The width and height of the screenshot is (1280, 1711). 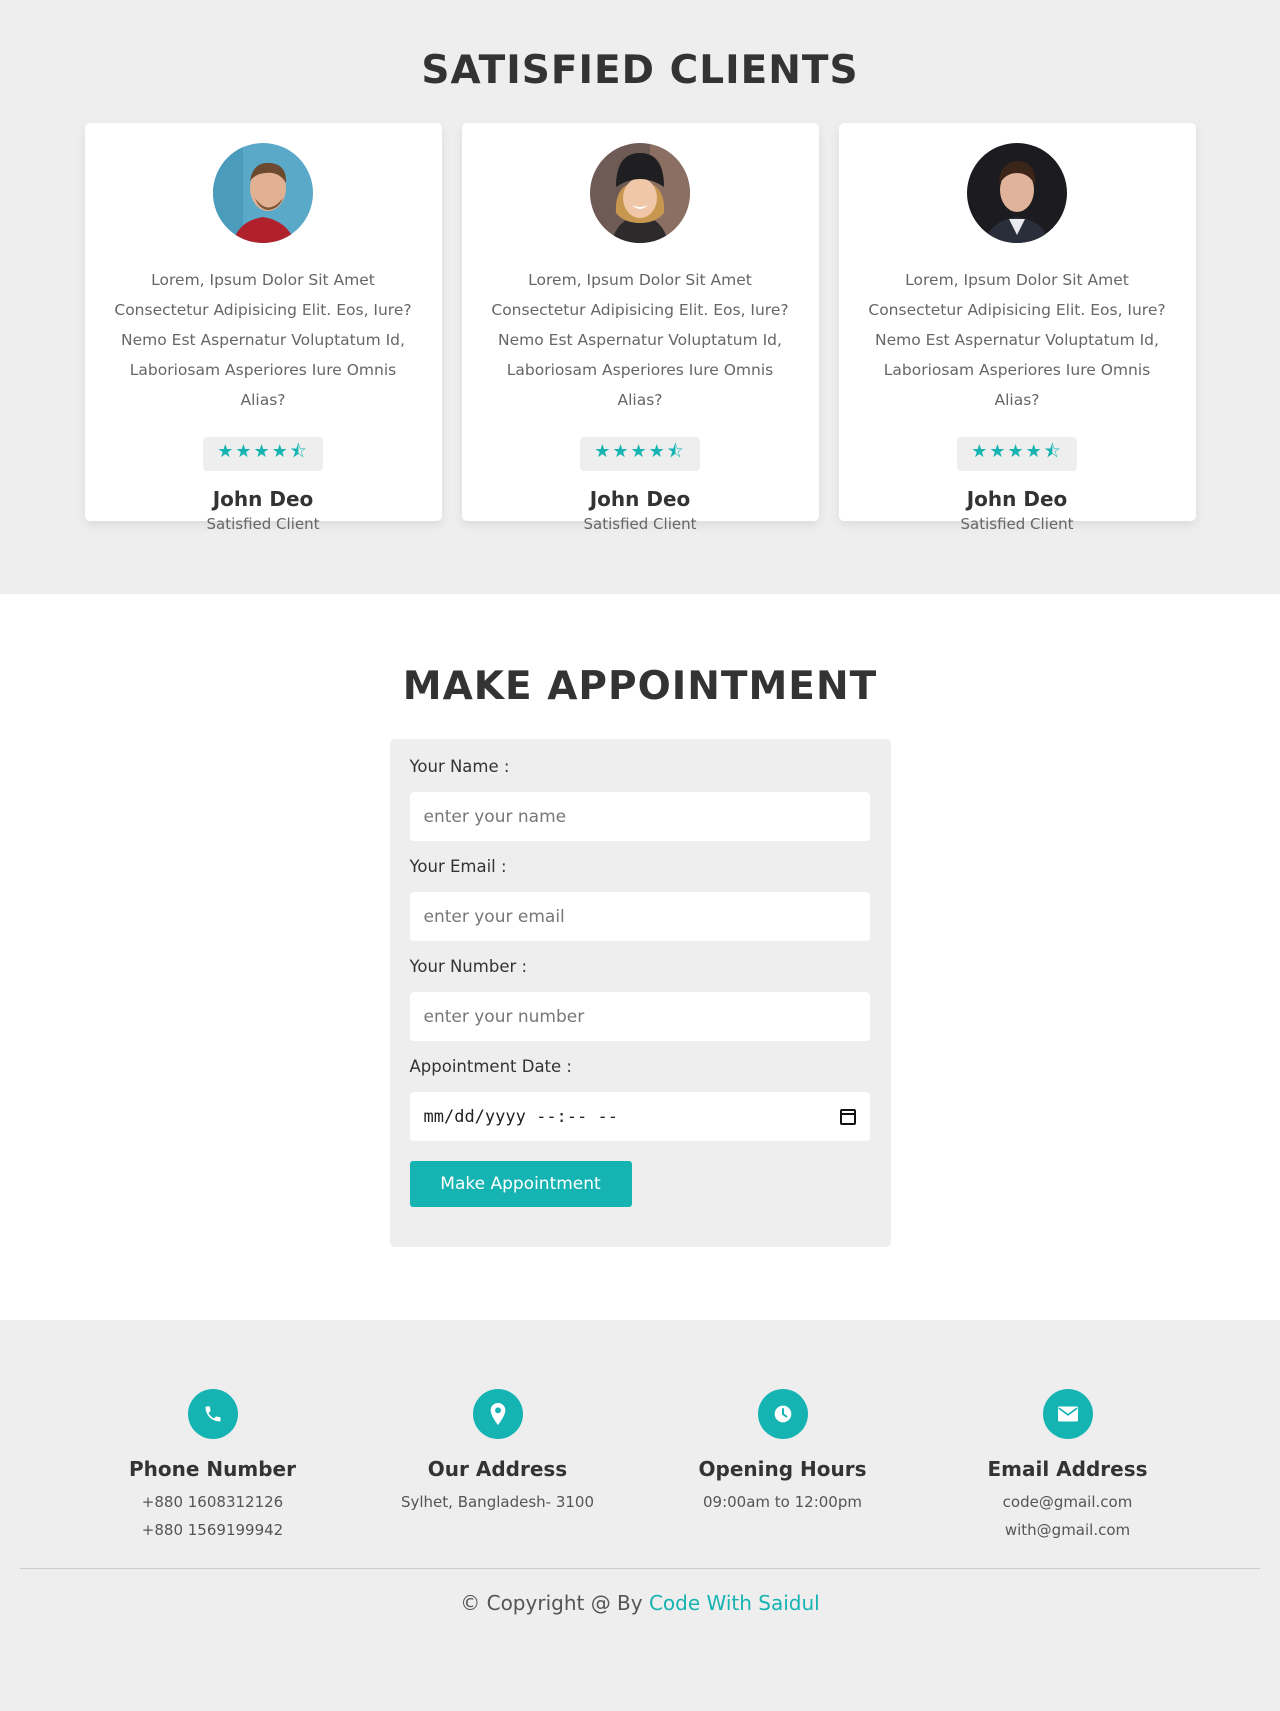 I want to click on email-line-1: code@gmail.com, so click(x=1067, y=1502).